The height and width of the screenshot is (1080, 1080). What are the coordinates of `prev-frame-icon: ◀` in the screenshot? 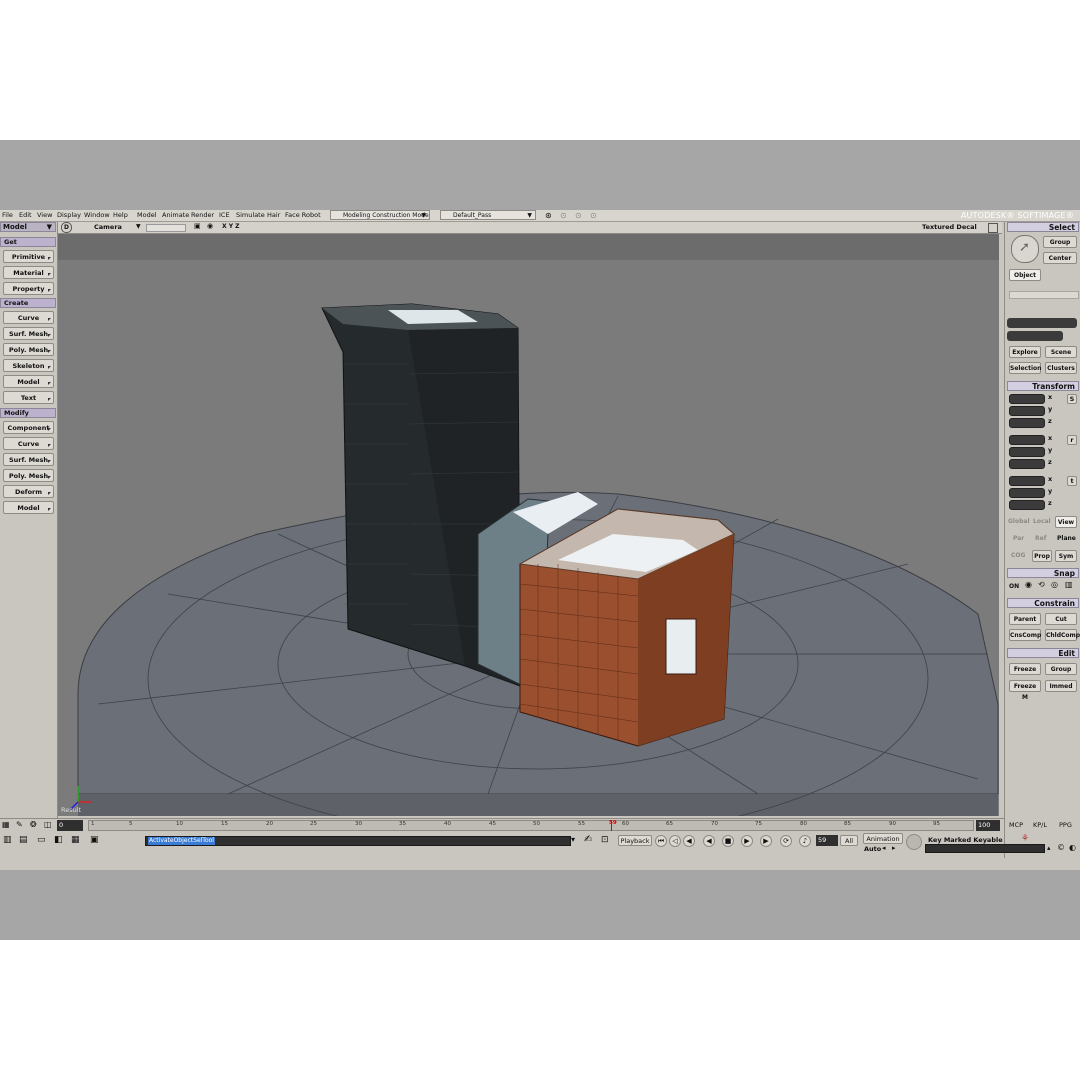 It's located at (689, 841).